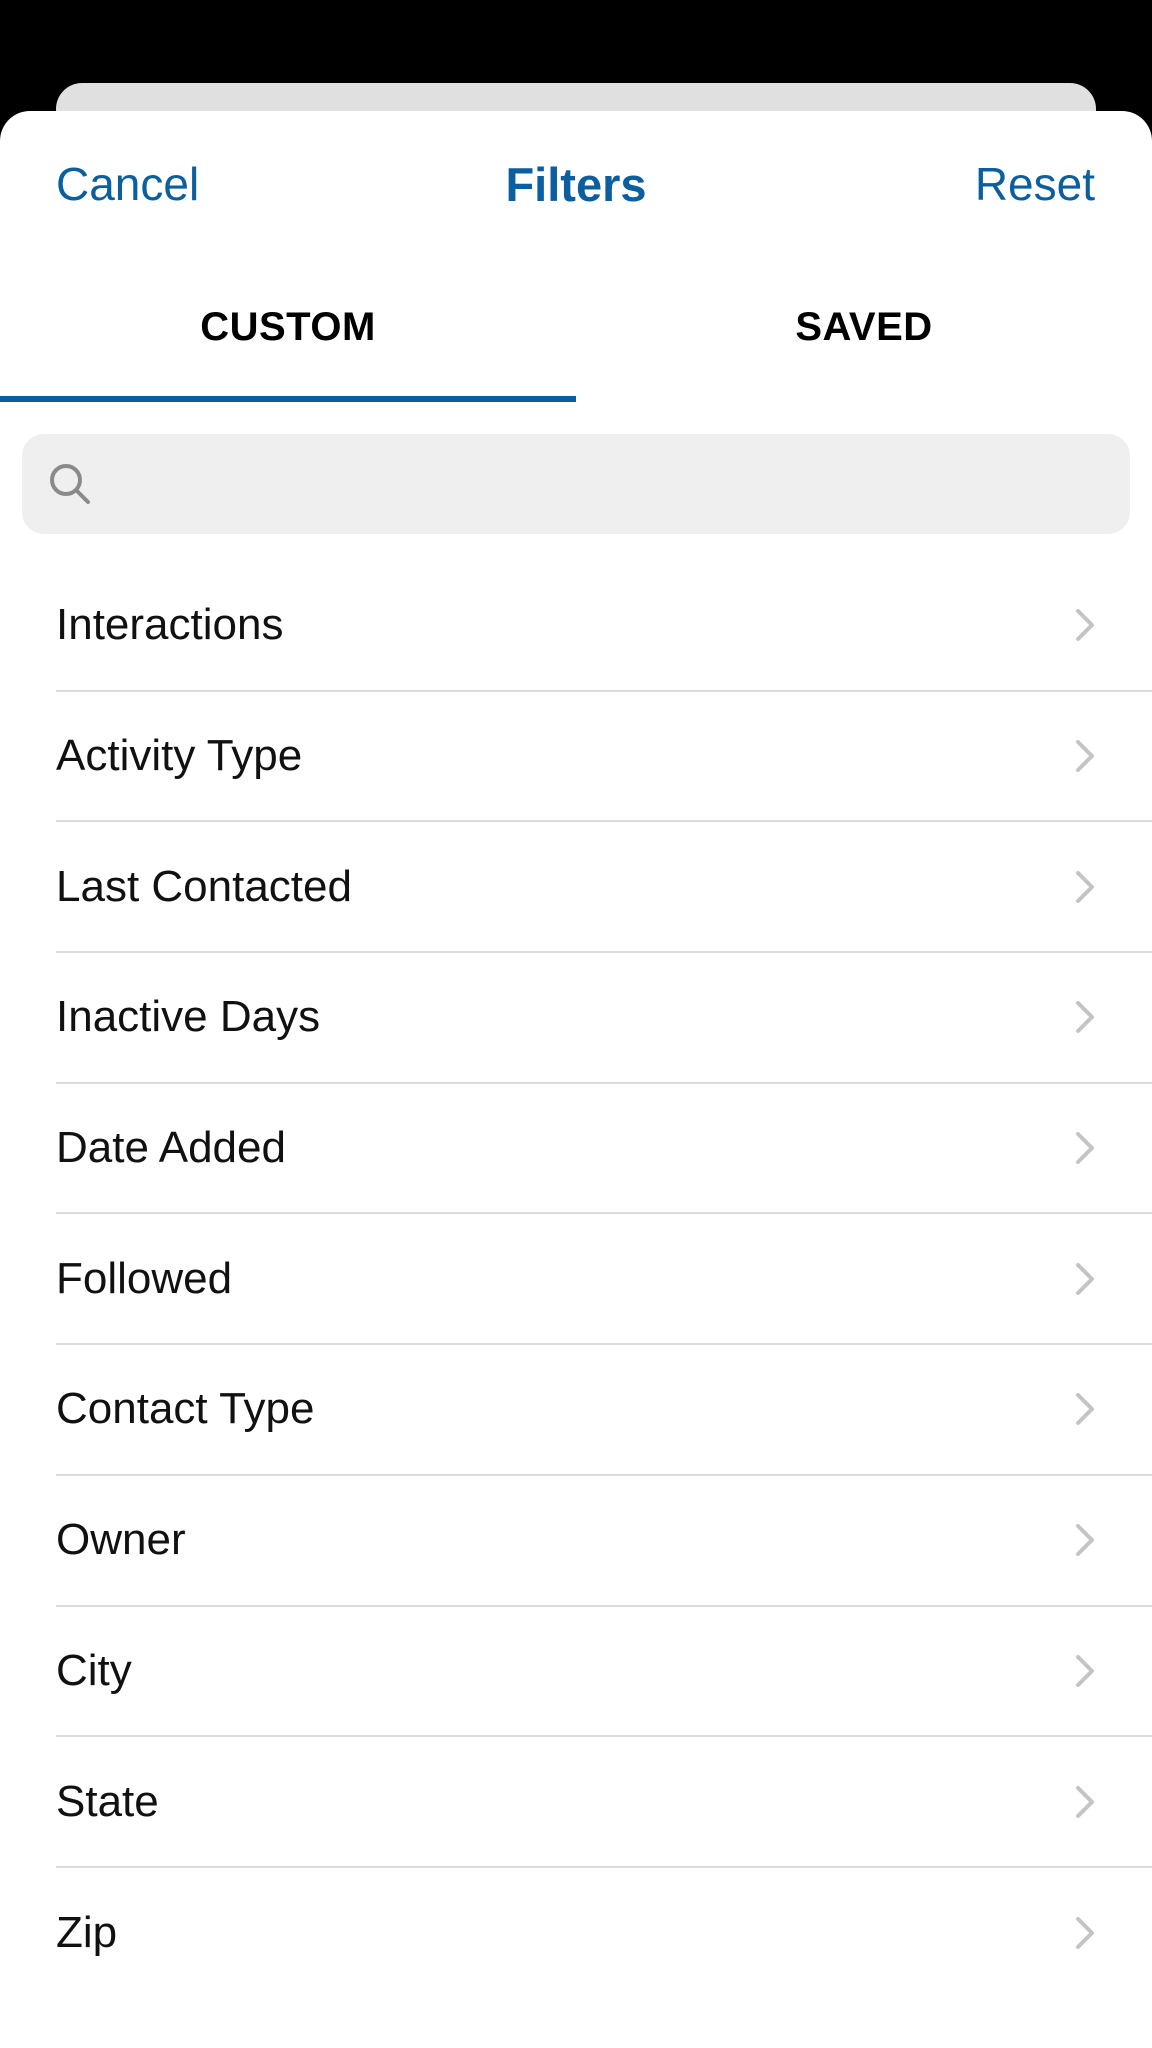 Image resolution: width=1152 pixels, height=2048 pixels. What do you see at coordinates (604, 1410) in the screenshot?
I see `filter-row-contact-type: Contact Type` at bounding box center [604, 1410].